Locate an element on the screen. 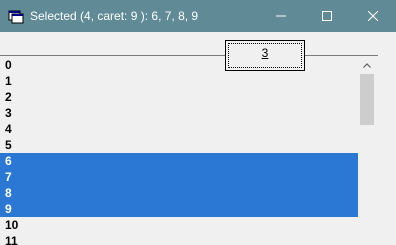  window-title: Selected (4, caret: 9 ): 6, 7, 8, 9 is located at coordinates (114, 16).